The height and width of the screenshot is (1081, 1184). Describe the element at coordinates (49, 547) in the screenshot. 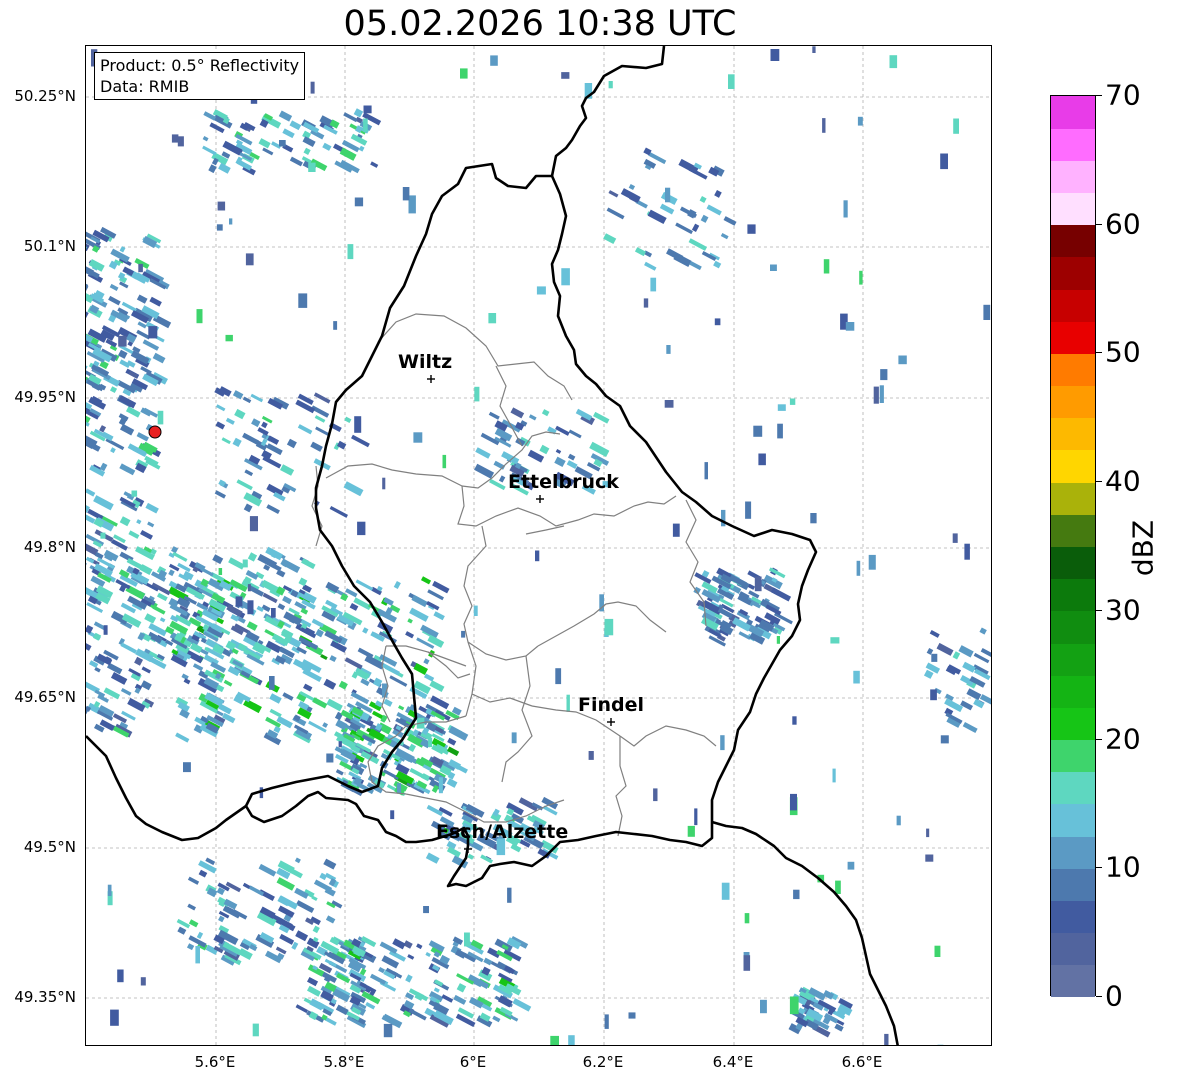

I see `latitude-label: 49.8°N` at that location.